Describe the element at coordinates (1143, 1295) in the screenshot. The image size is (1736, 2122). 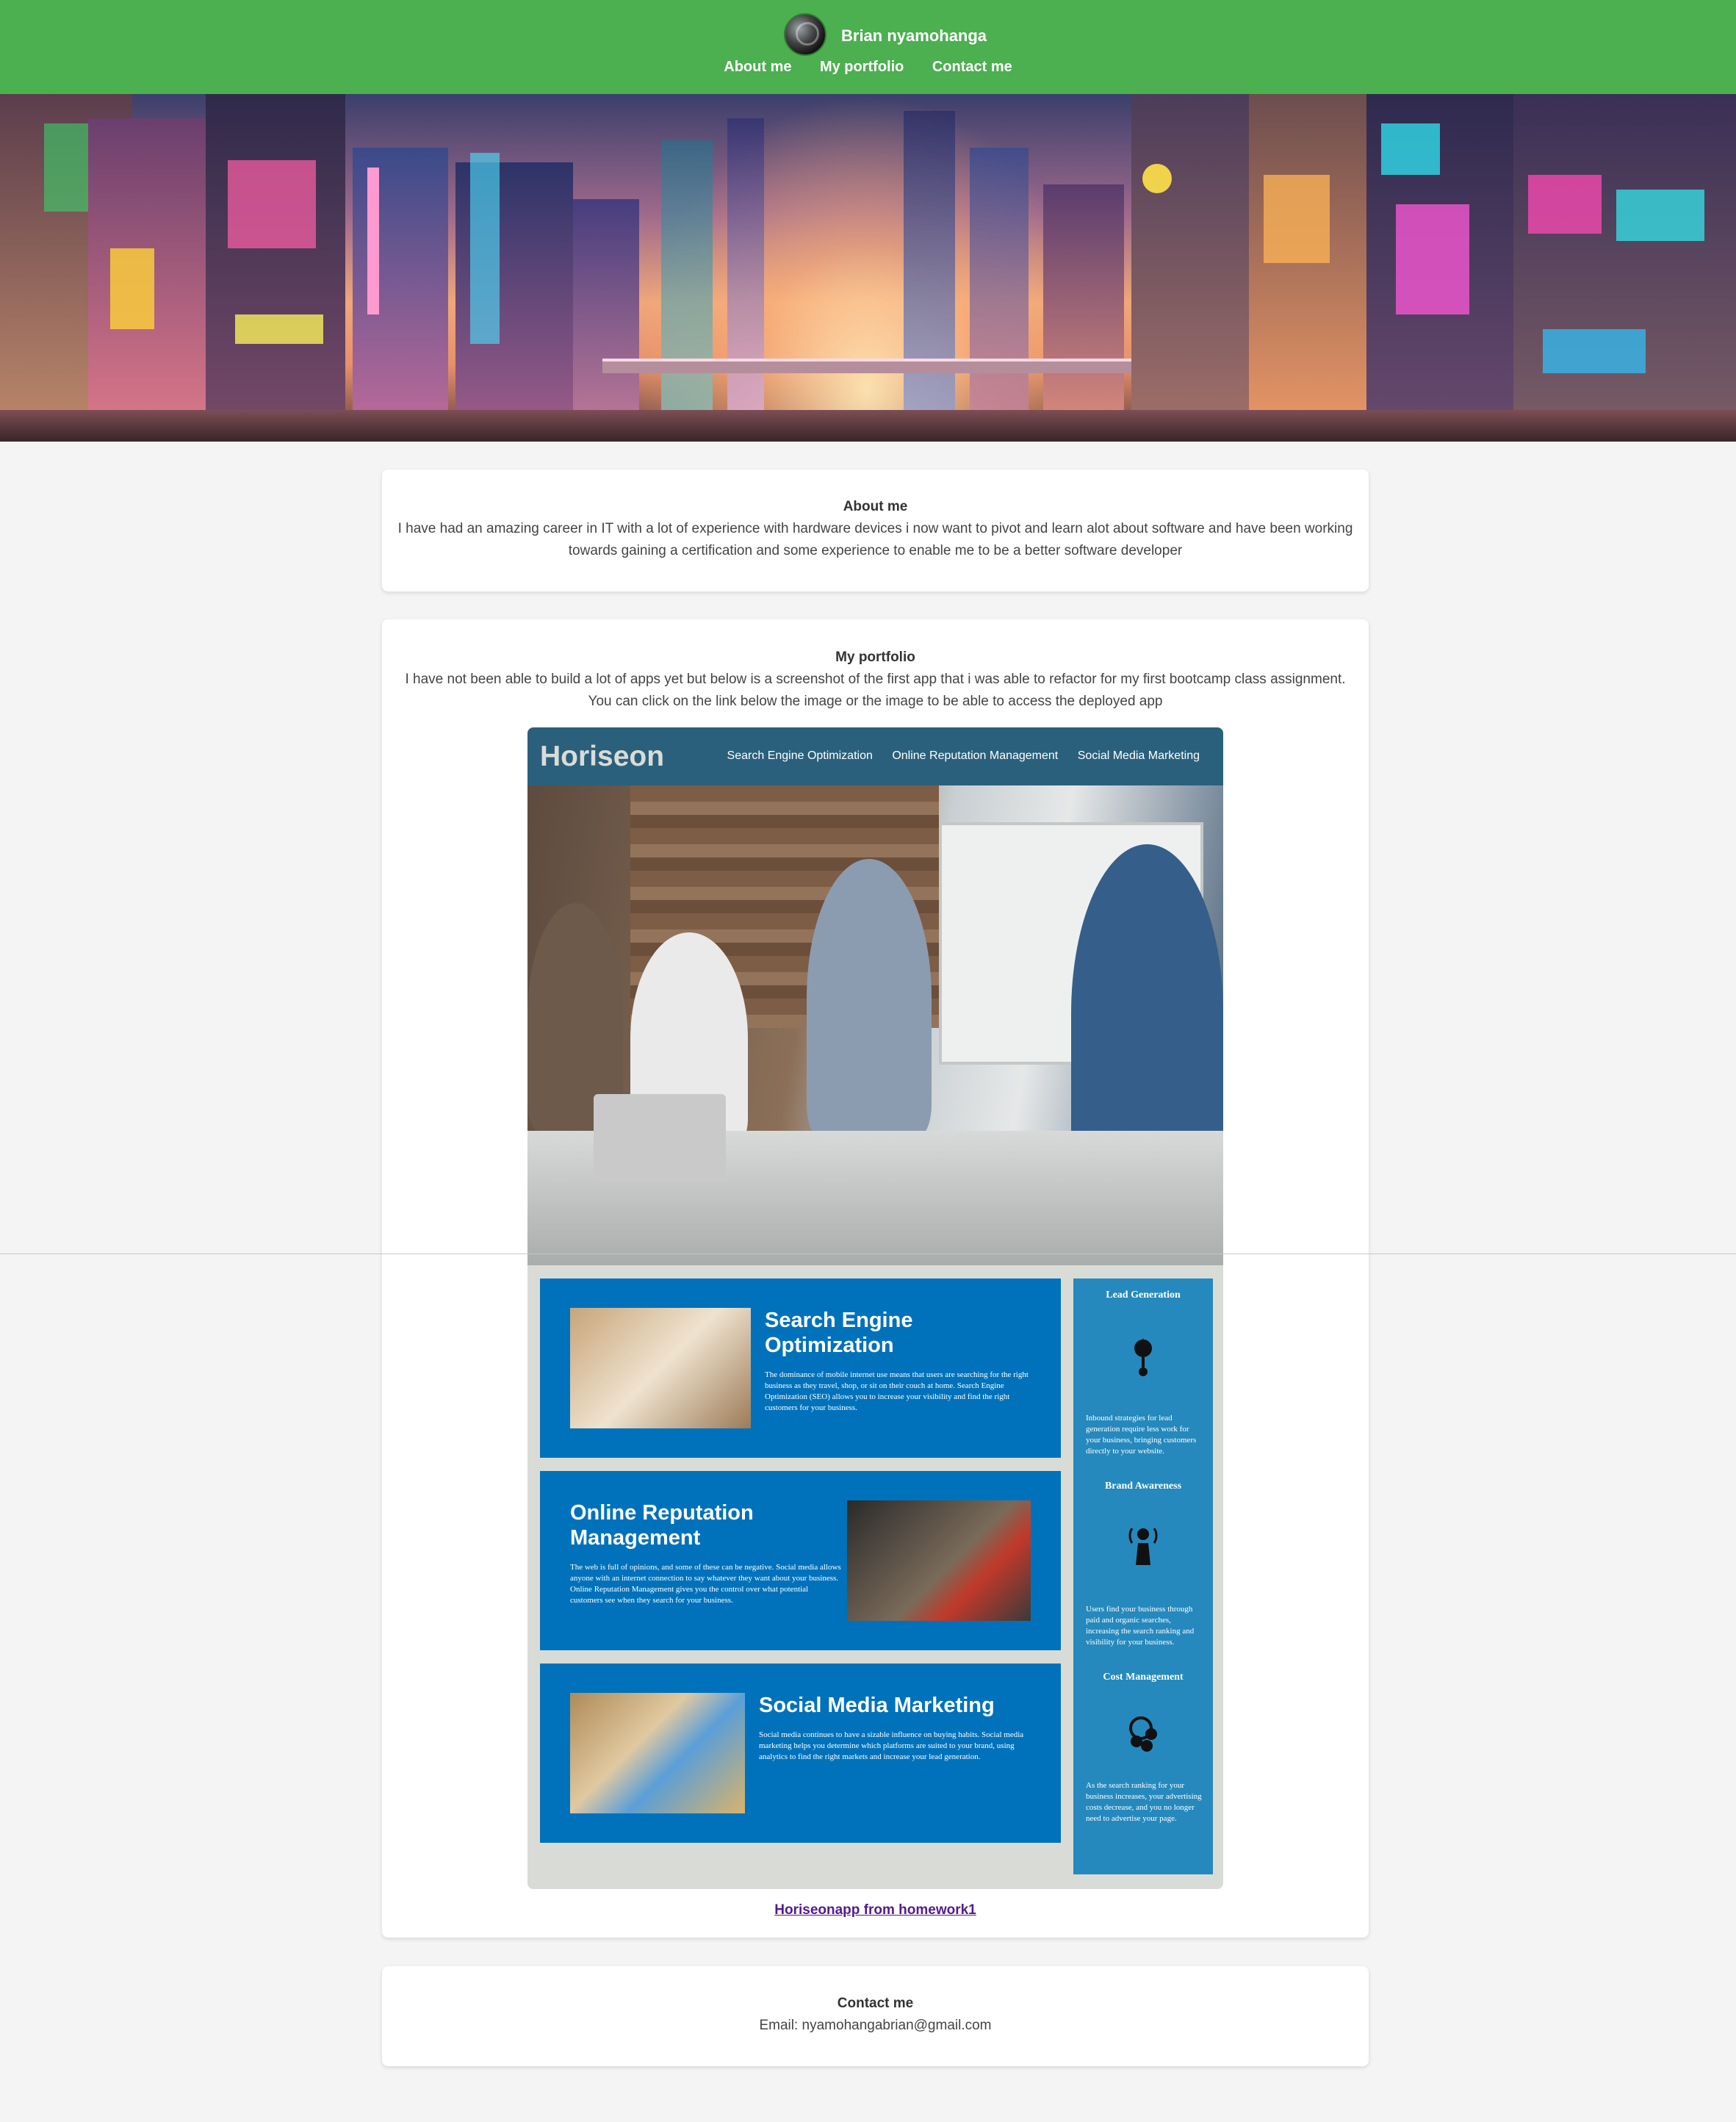
I see `benefit-title: Lead Generation` at that location.